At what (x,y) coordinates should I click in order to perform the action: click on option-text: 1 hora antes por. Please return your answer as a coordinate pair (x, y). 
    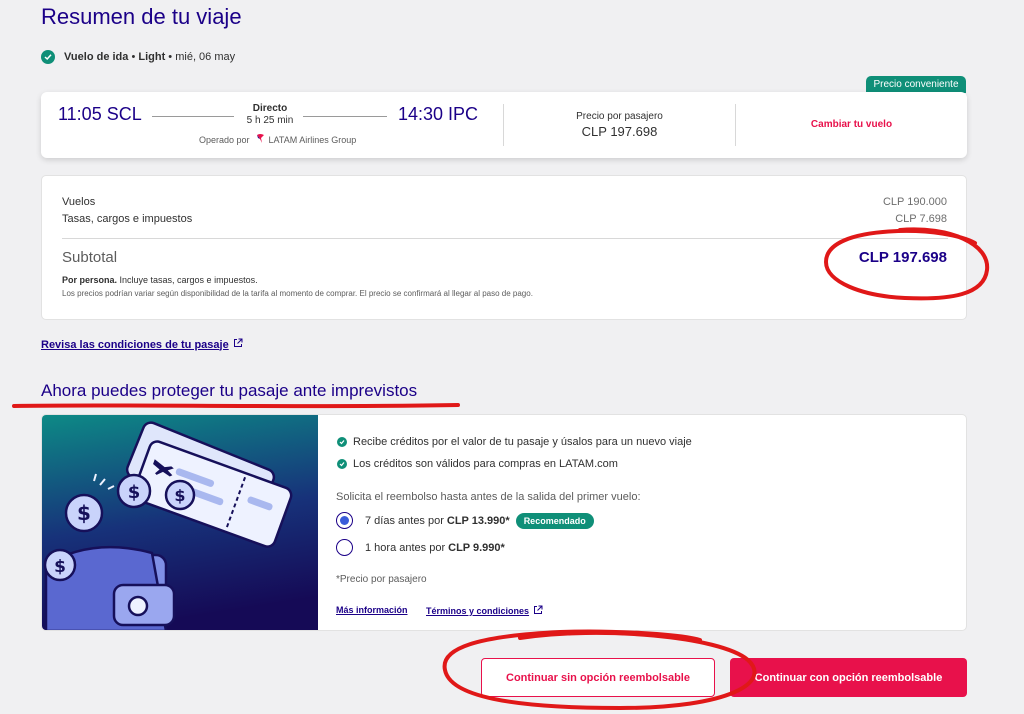
    Looking at the image, I should click on (405, 547).